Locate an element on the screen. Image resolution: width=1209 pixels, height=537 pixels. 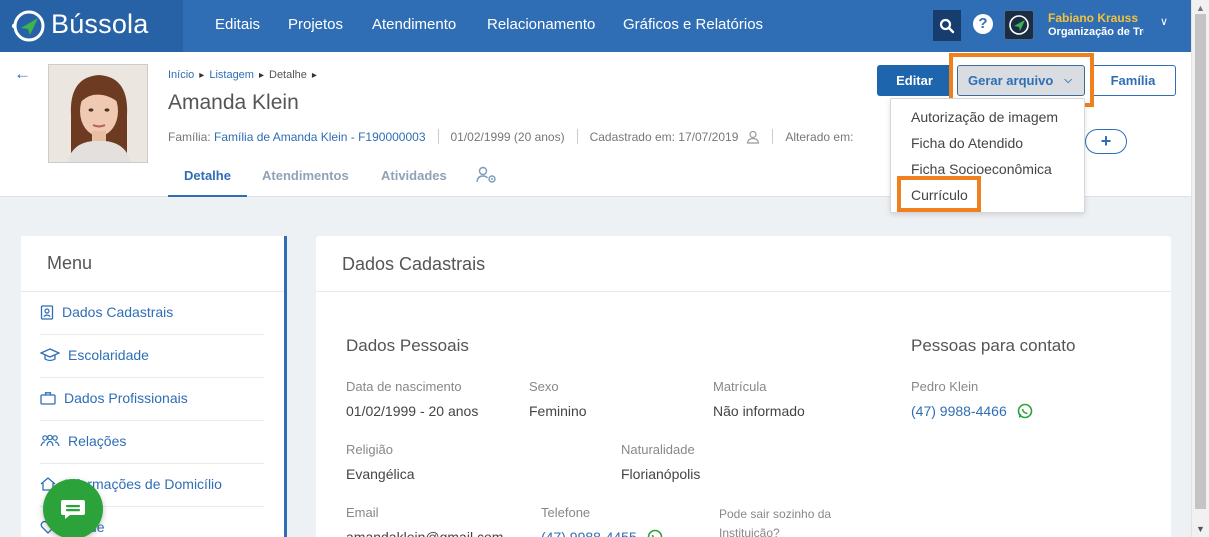
family-link: Família de Amanda Klein - F190000003 is located at coordinates (319, 137).